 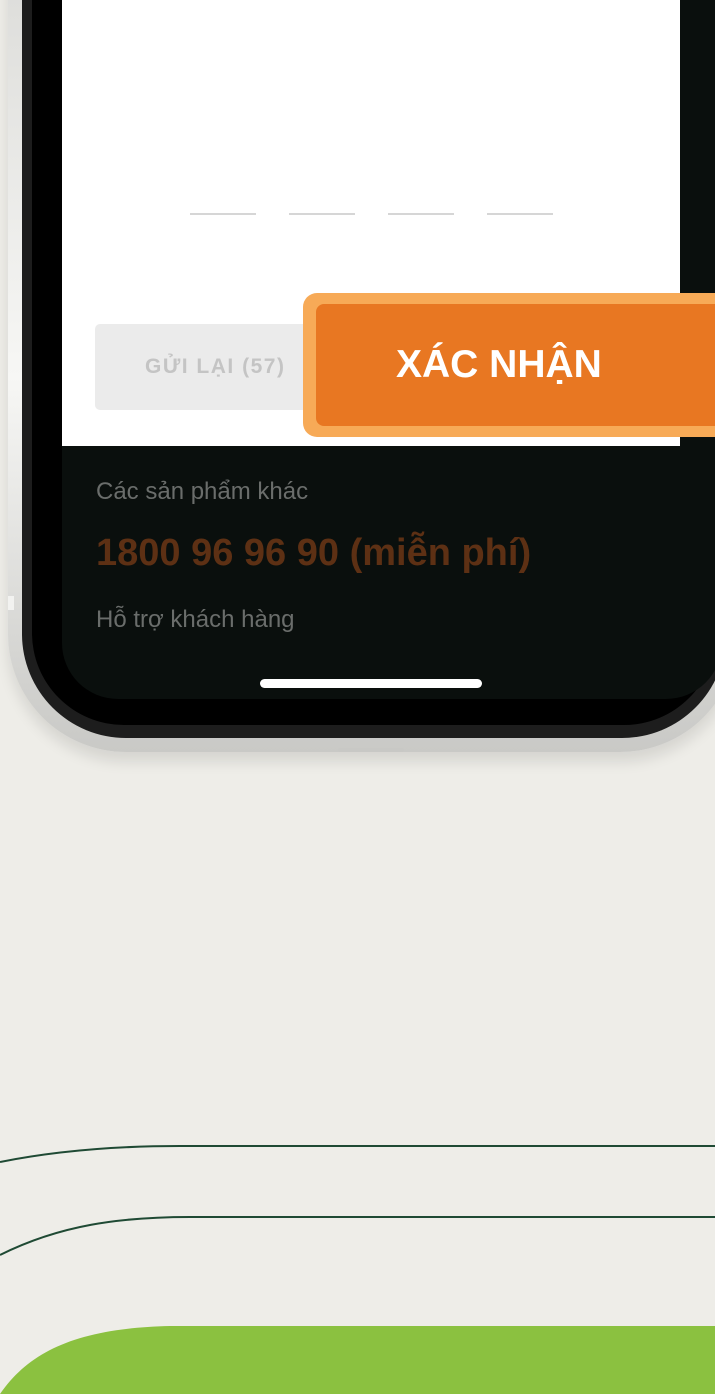 What do you see at coordinates (11, 603) in the screenshot?
I see `phone-side-button` at bounding box center [11, 603].